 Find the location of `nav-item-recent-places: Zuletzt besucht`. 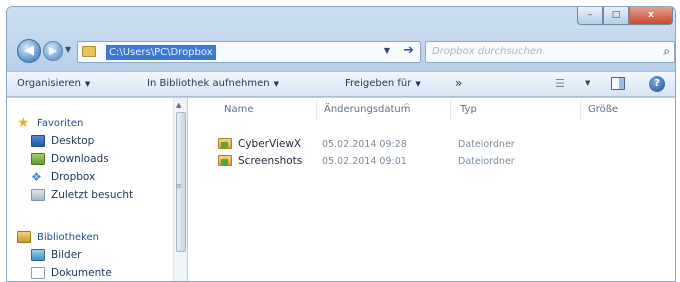

nav-item-recent-places: Zuletzt besucht is located at coordinates (82, 195).